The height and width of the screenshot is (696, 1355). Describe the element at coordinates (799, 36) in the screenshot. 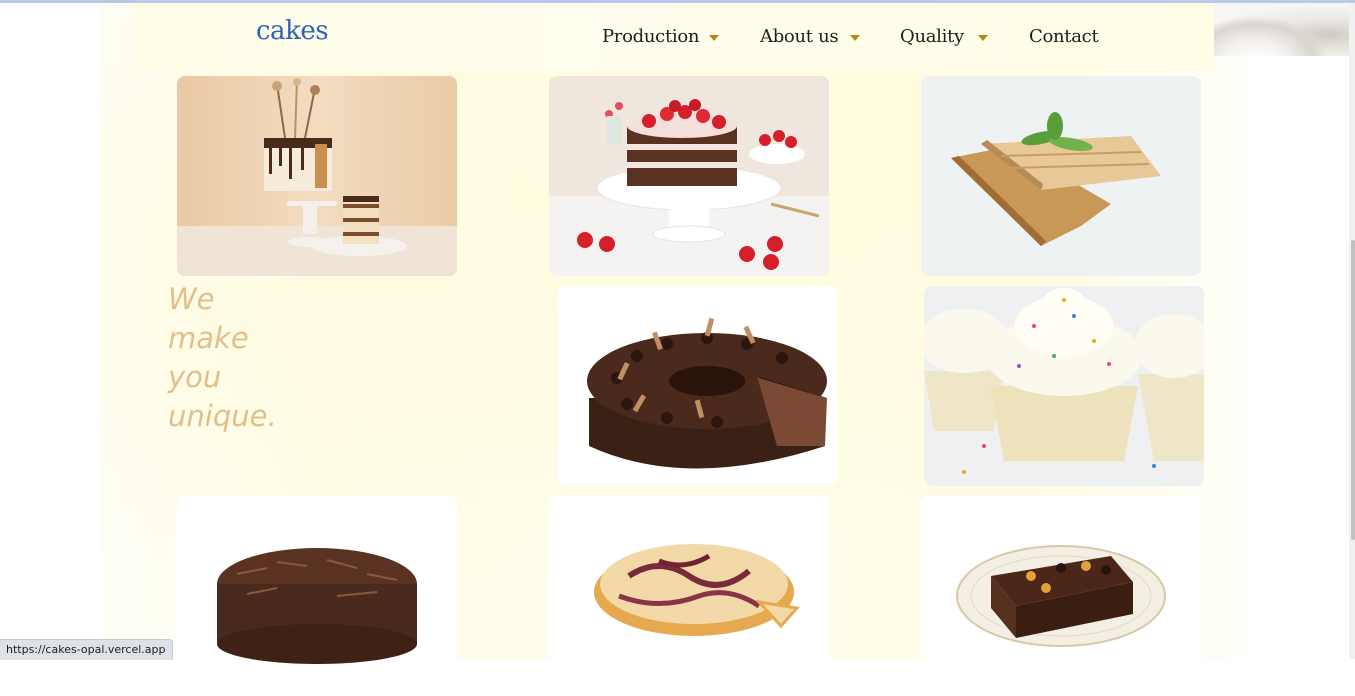

I see `nav-about-us: About us` at that location.